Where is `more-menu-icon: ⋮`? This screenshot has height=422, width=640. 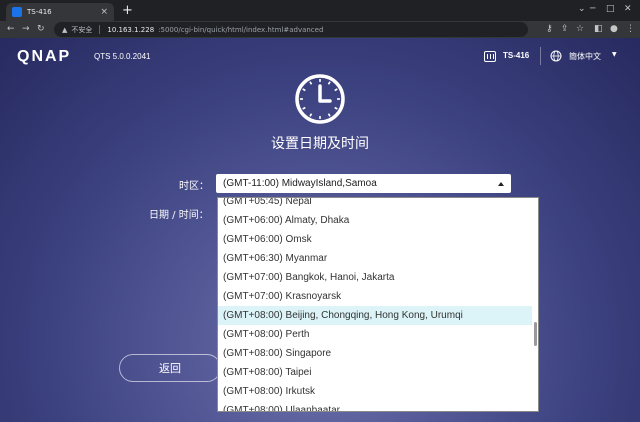 more-menu-icon: ⋮ is located at coordinates (630, 29).